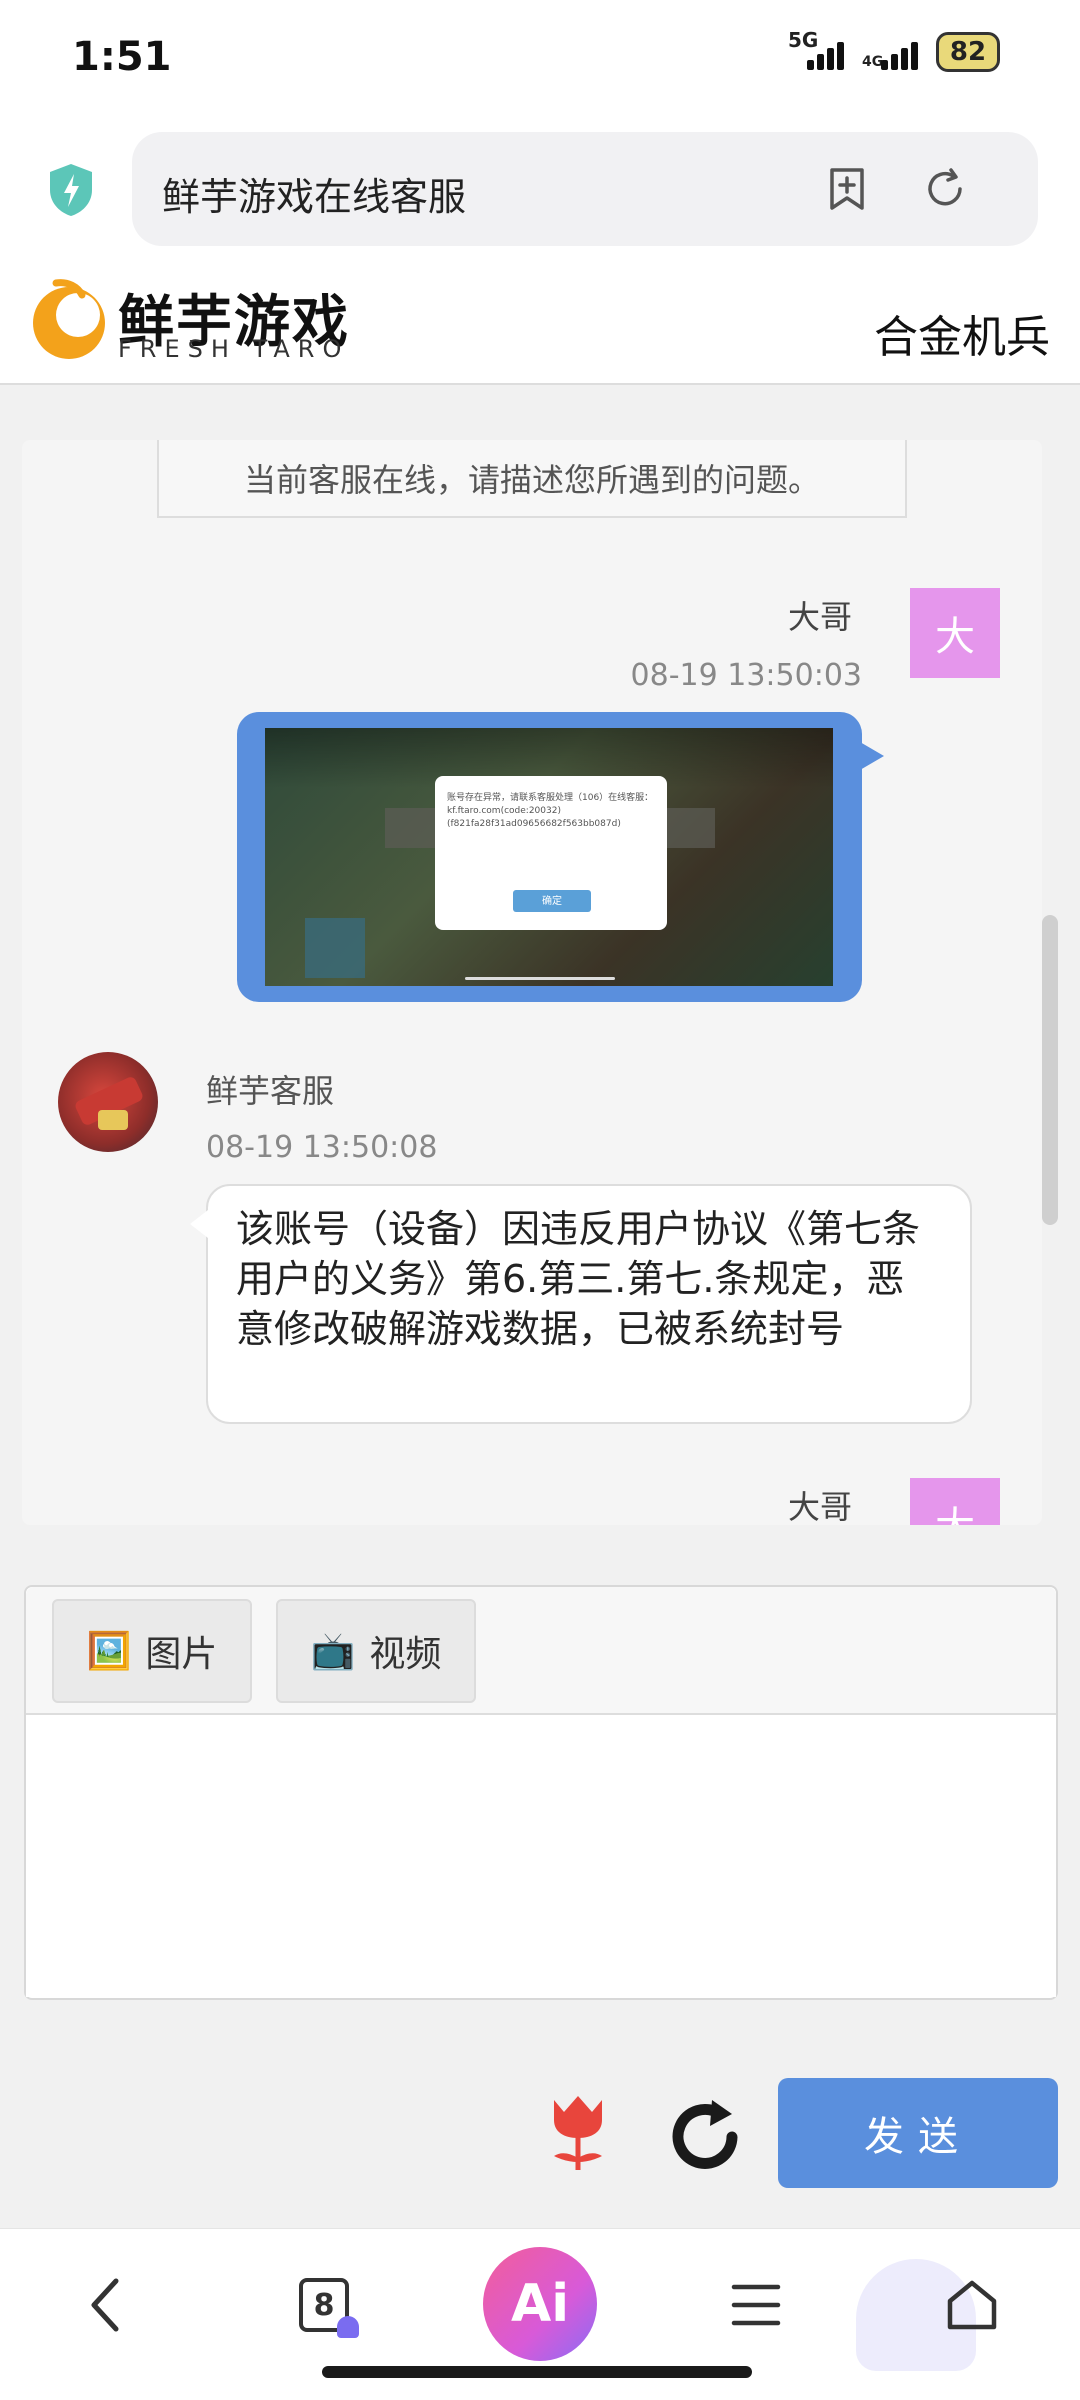 The height and width of the screenshot is (2400, 1080). Describe the element at coordinates (122, 57) in the screenshot. I see `status-time: 1:51` at that location.